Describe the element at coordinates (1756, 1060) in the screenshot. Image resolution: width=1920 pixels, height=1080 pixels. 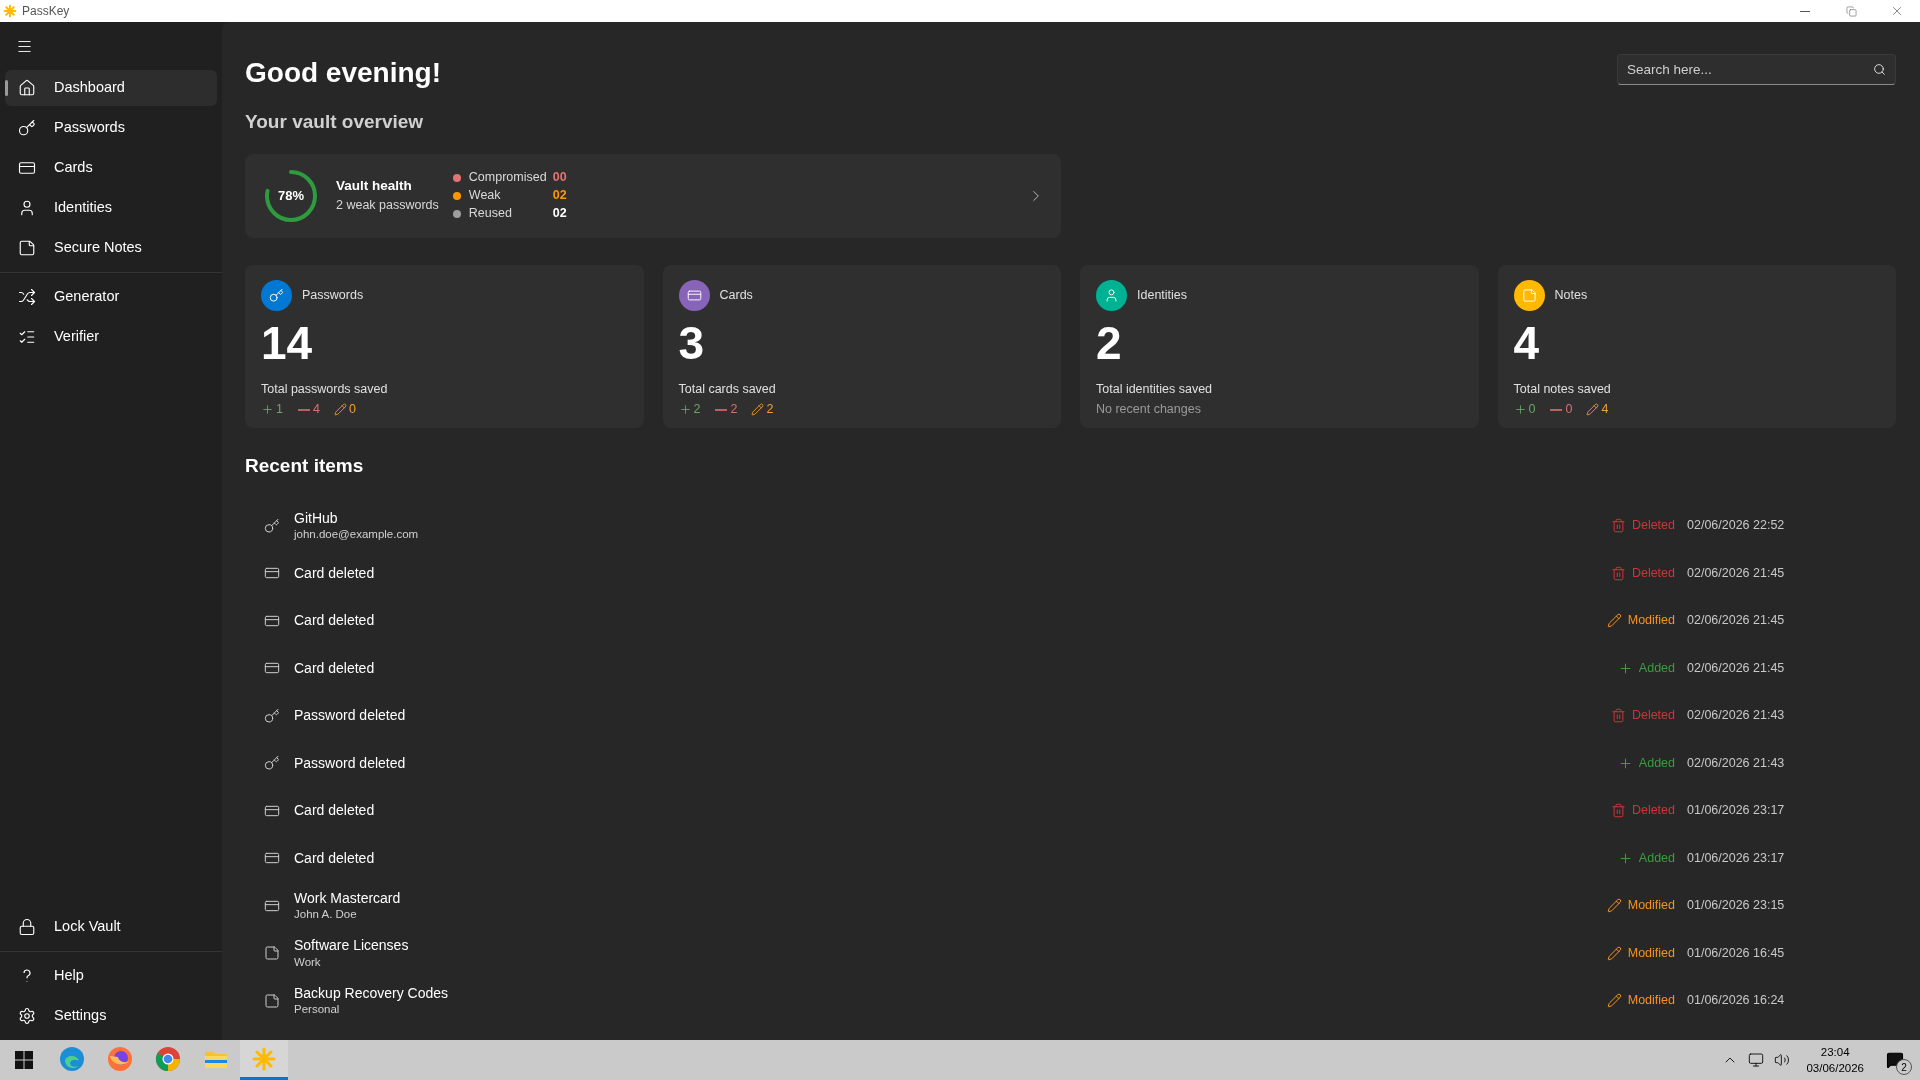
I see `network-icon` at that location.